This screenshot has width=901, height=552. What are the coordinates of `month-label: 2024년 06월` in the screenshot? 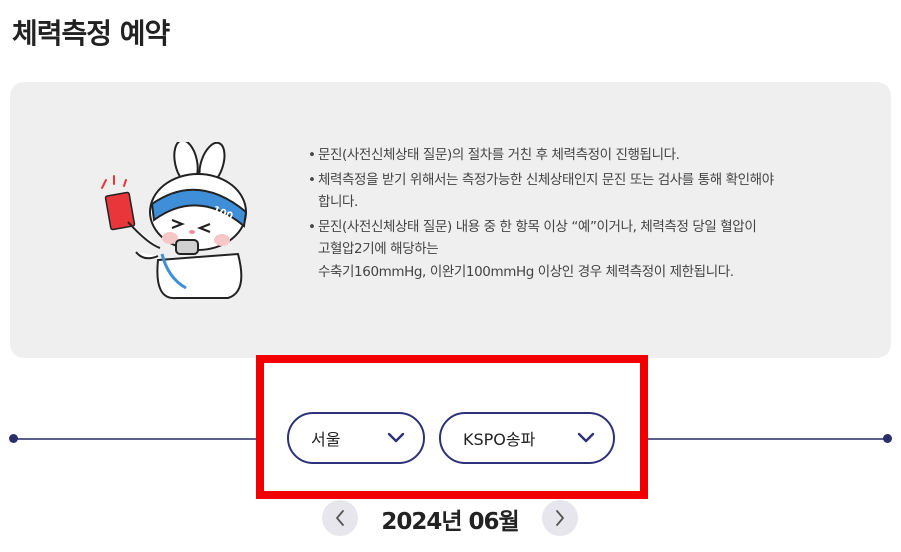 It's located at (450, 522).